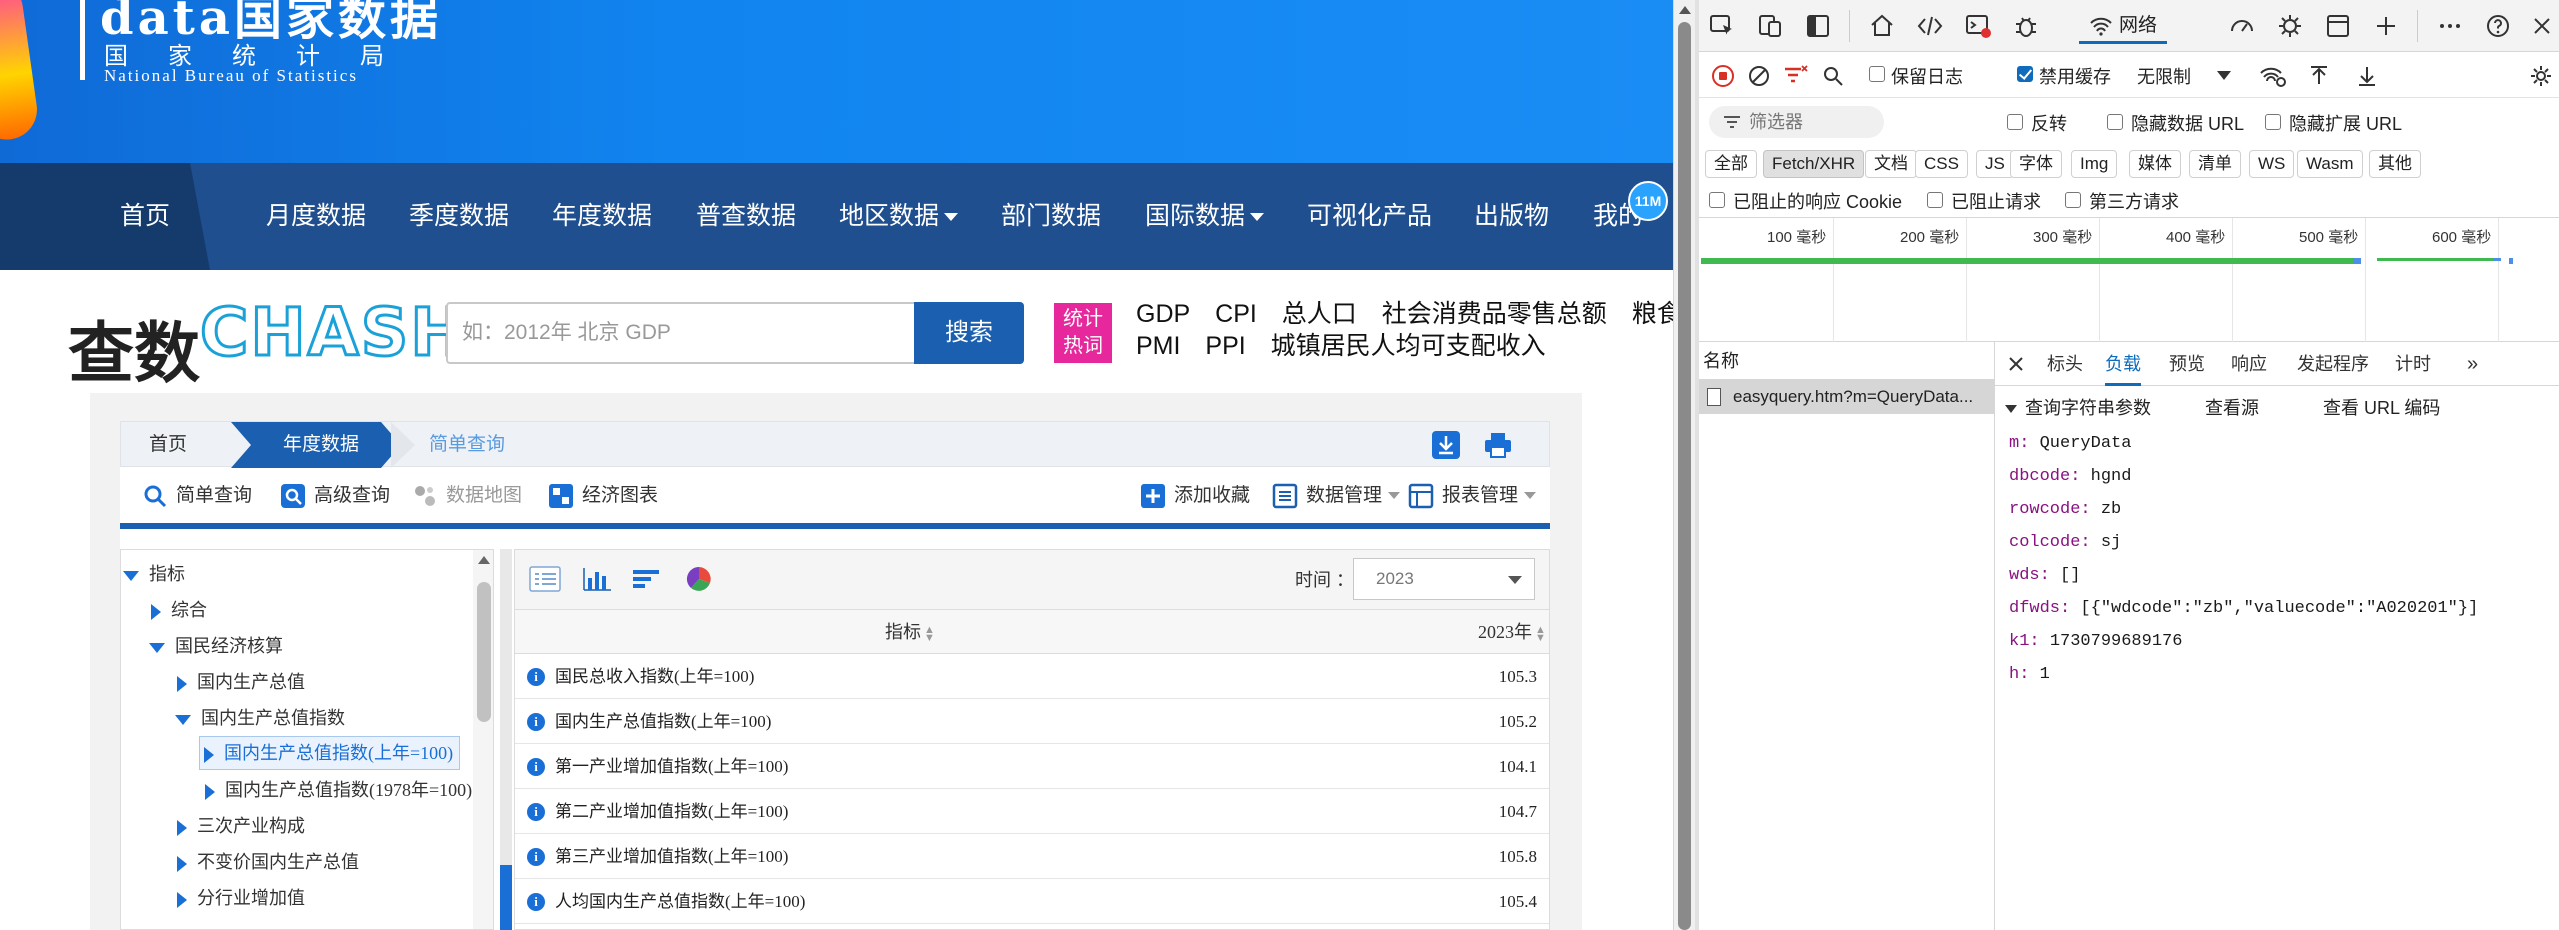 The width and height of the screenshot is (2559, 930). I want to click on hot-word-link: 城镇居民人均可支配收入, so click(1408, 346).